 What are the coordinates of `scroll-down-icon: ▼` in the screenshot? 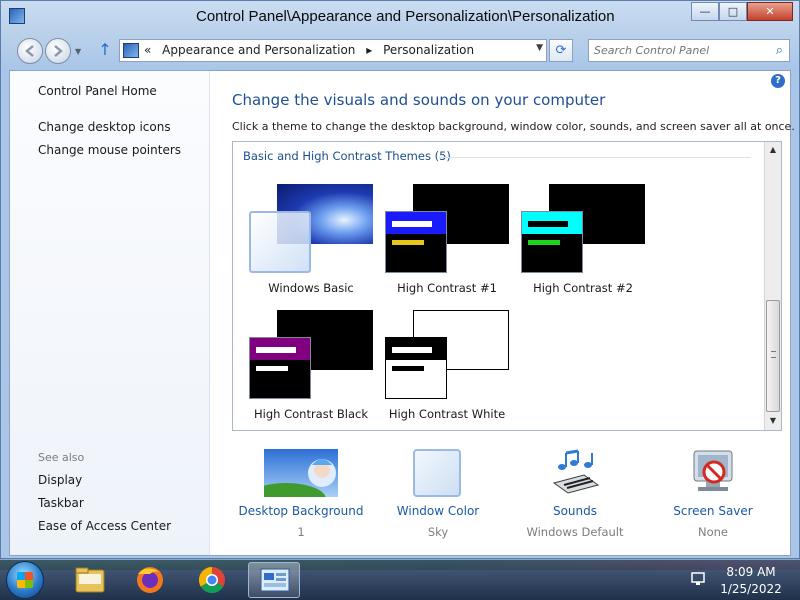 It's located at (773, 421).